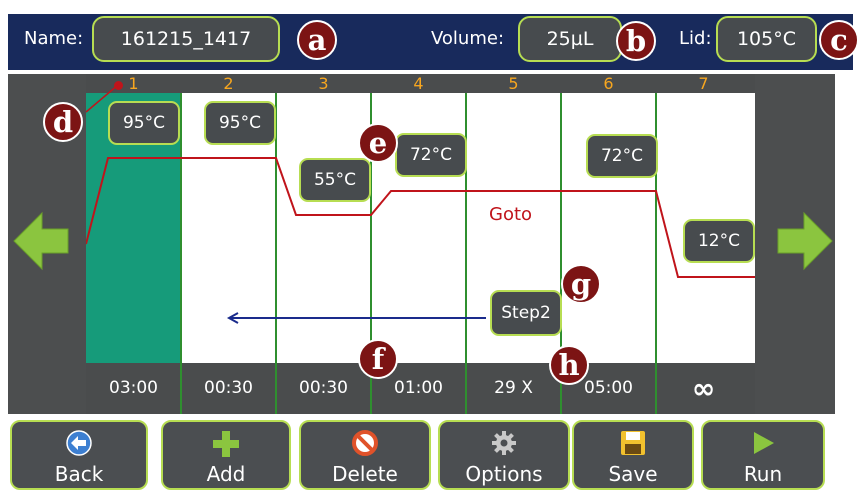  I want to click on annotation-marker-d: d, so click(63, 122).